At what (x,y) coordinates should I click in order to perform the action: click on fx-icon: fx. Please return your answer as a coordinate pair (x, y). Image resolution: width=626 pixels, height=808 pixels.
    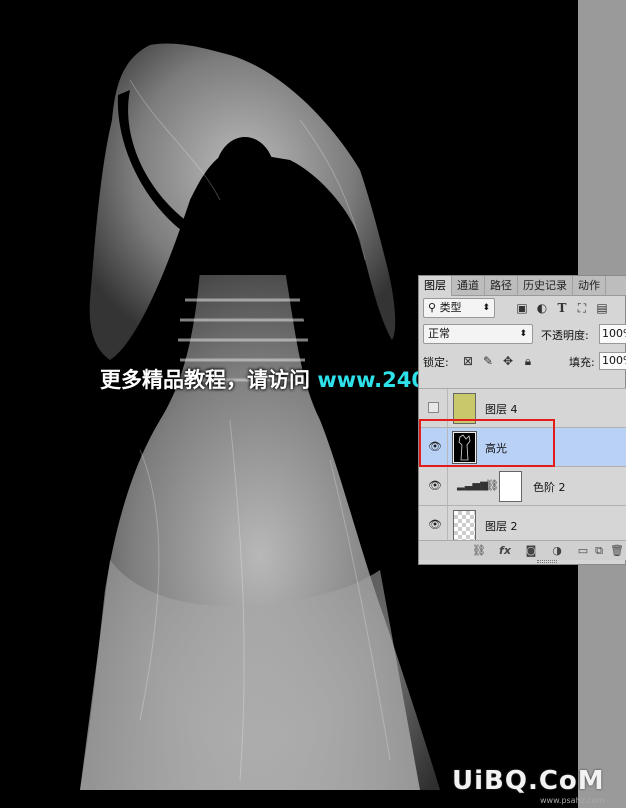
    Looking at the image, I should click on (505, 551).